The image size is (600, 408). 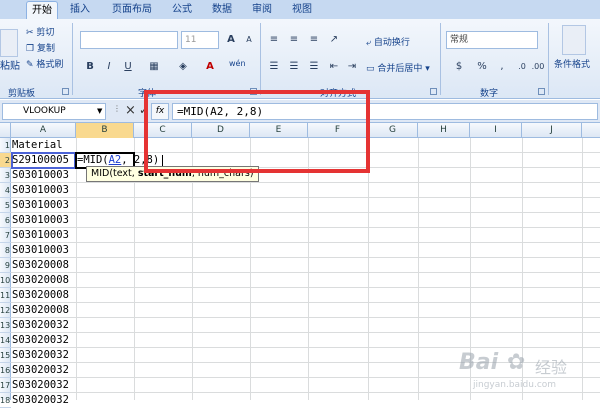 What do you see at coordinates (5, 400) in the screenshot?
I see `row-header: 18` at bounding box center [5, 400].